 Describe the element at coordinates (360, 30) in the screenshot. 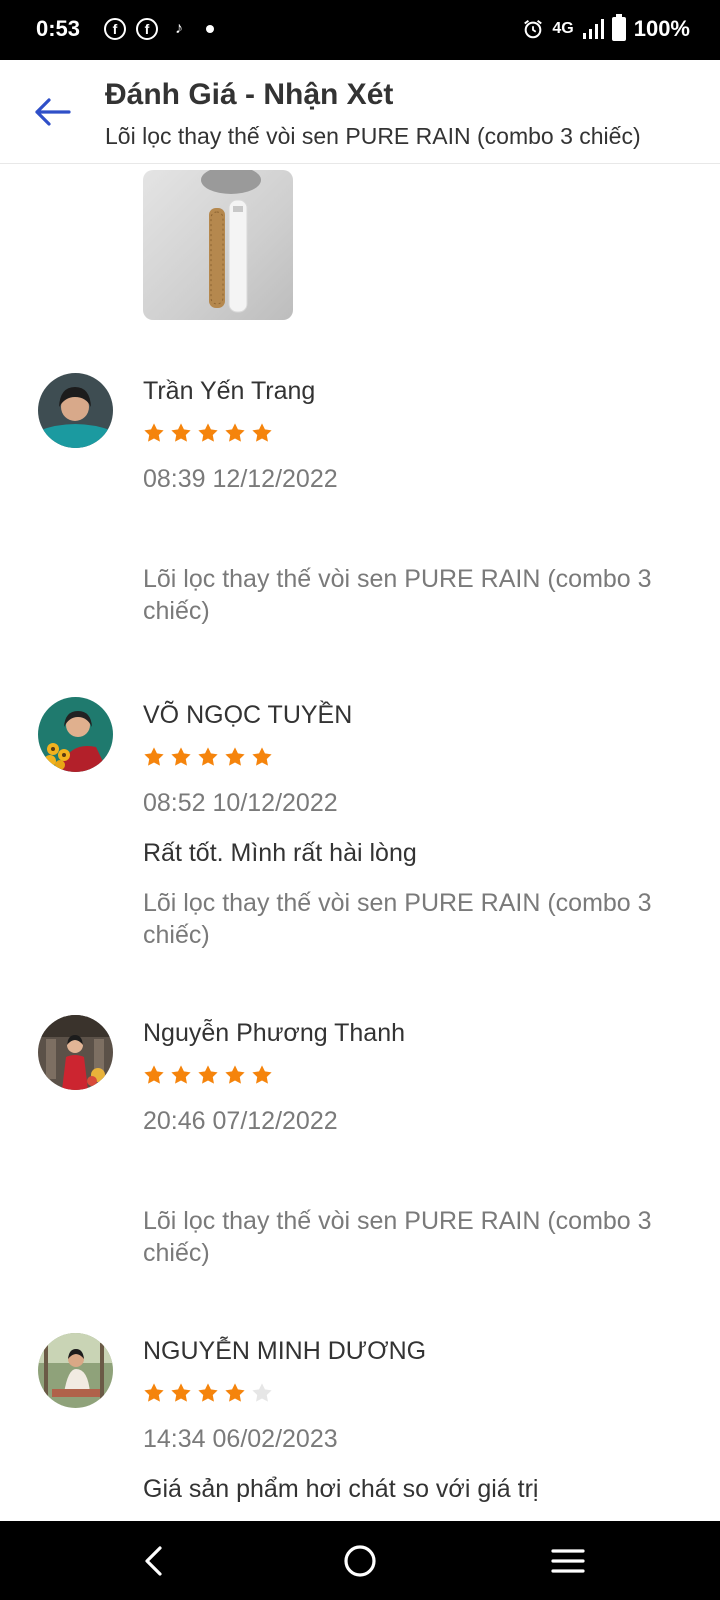

I see `status-bar: 0:53 f f ♪ 4G 100%` at that location.